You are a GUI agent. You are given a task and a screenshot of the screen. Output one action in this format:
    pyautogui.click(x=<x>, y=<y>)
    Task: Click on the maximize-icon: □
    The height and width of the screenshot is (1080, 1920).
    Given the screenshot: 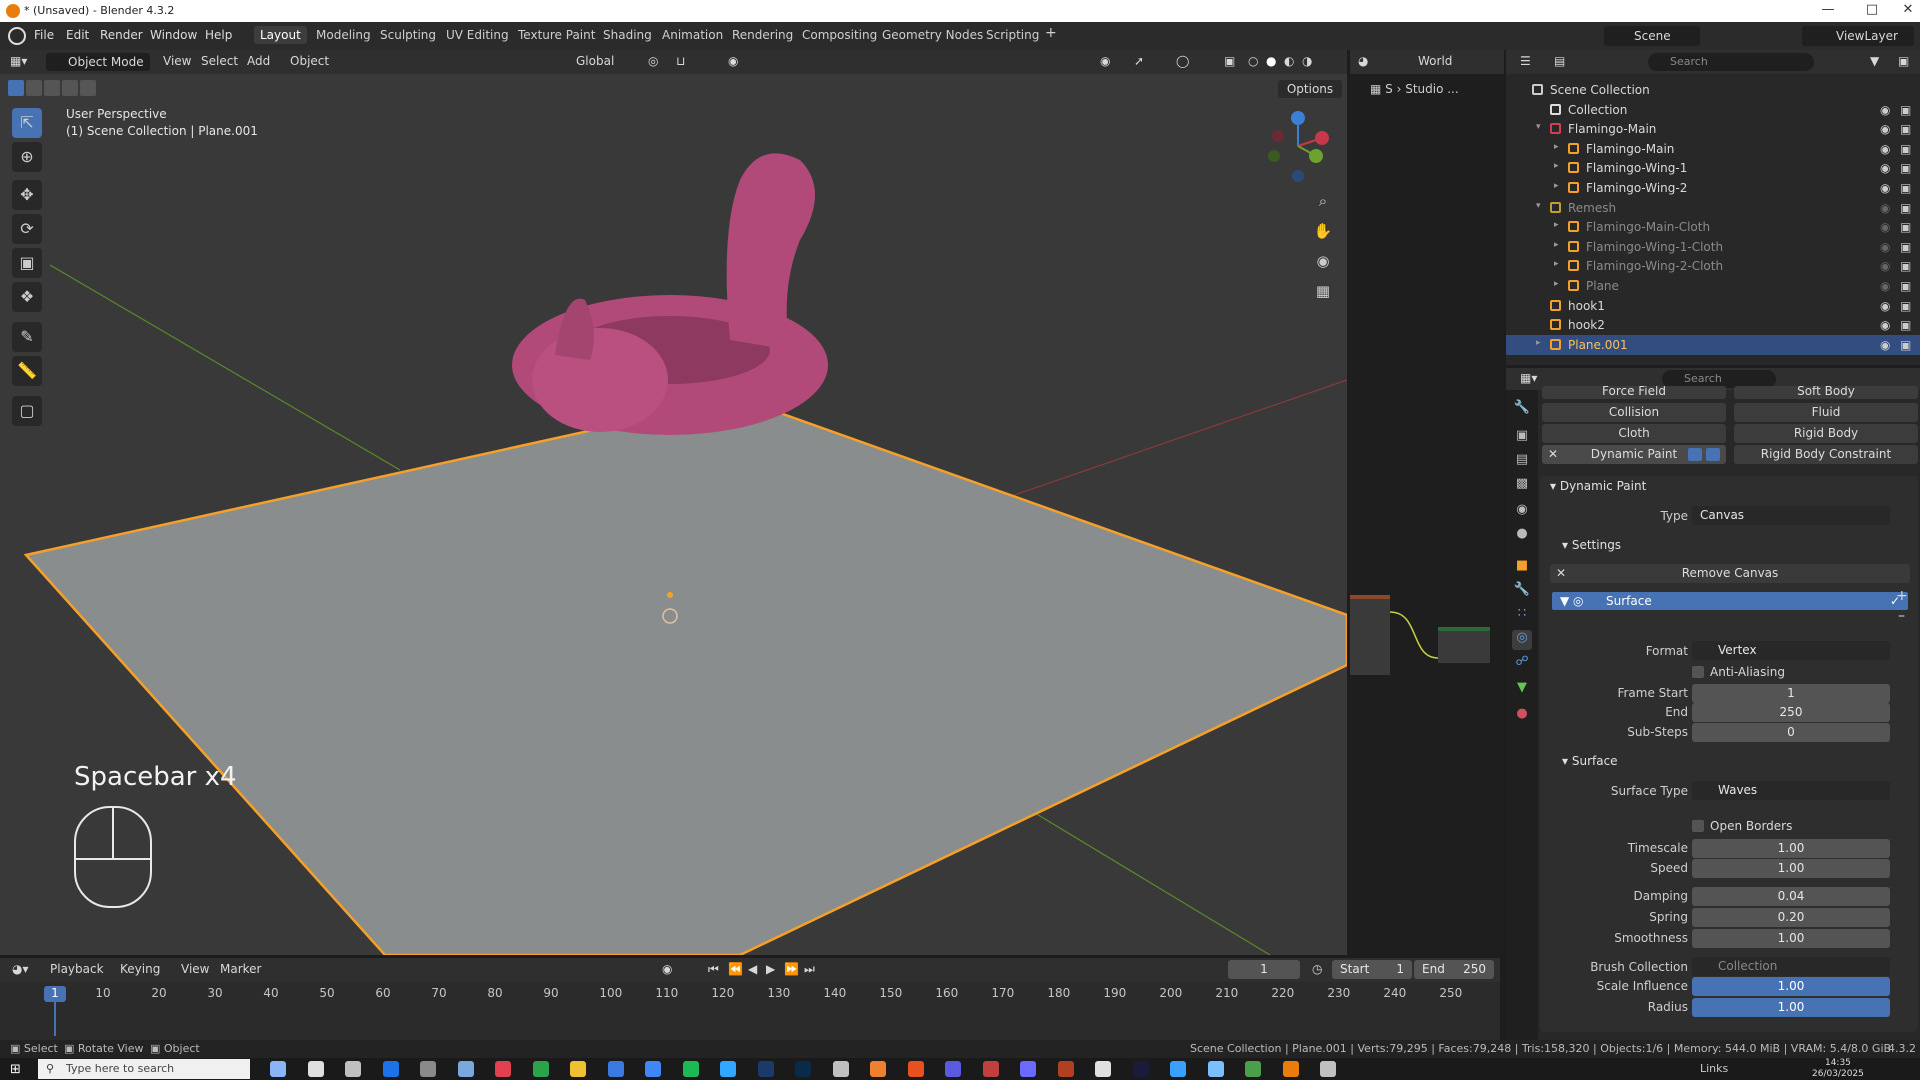 What is the action you would take?
    pyautogui.click(x=1872, y=11)
    